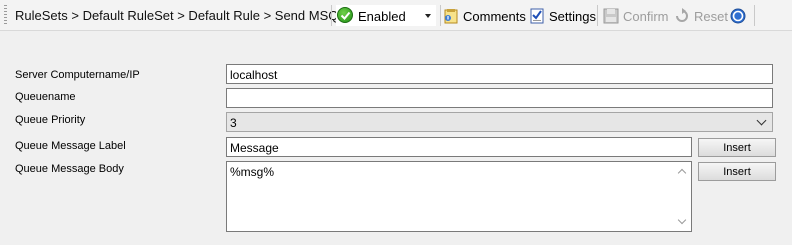 This screenshot has width=792, height=245. I want to click on queue-message-body-value: %msg%, so click(252, 172).